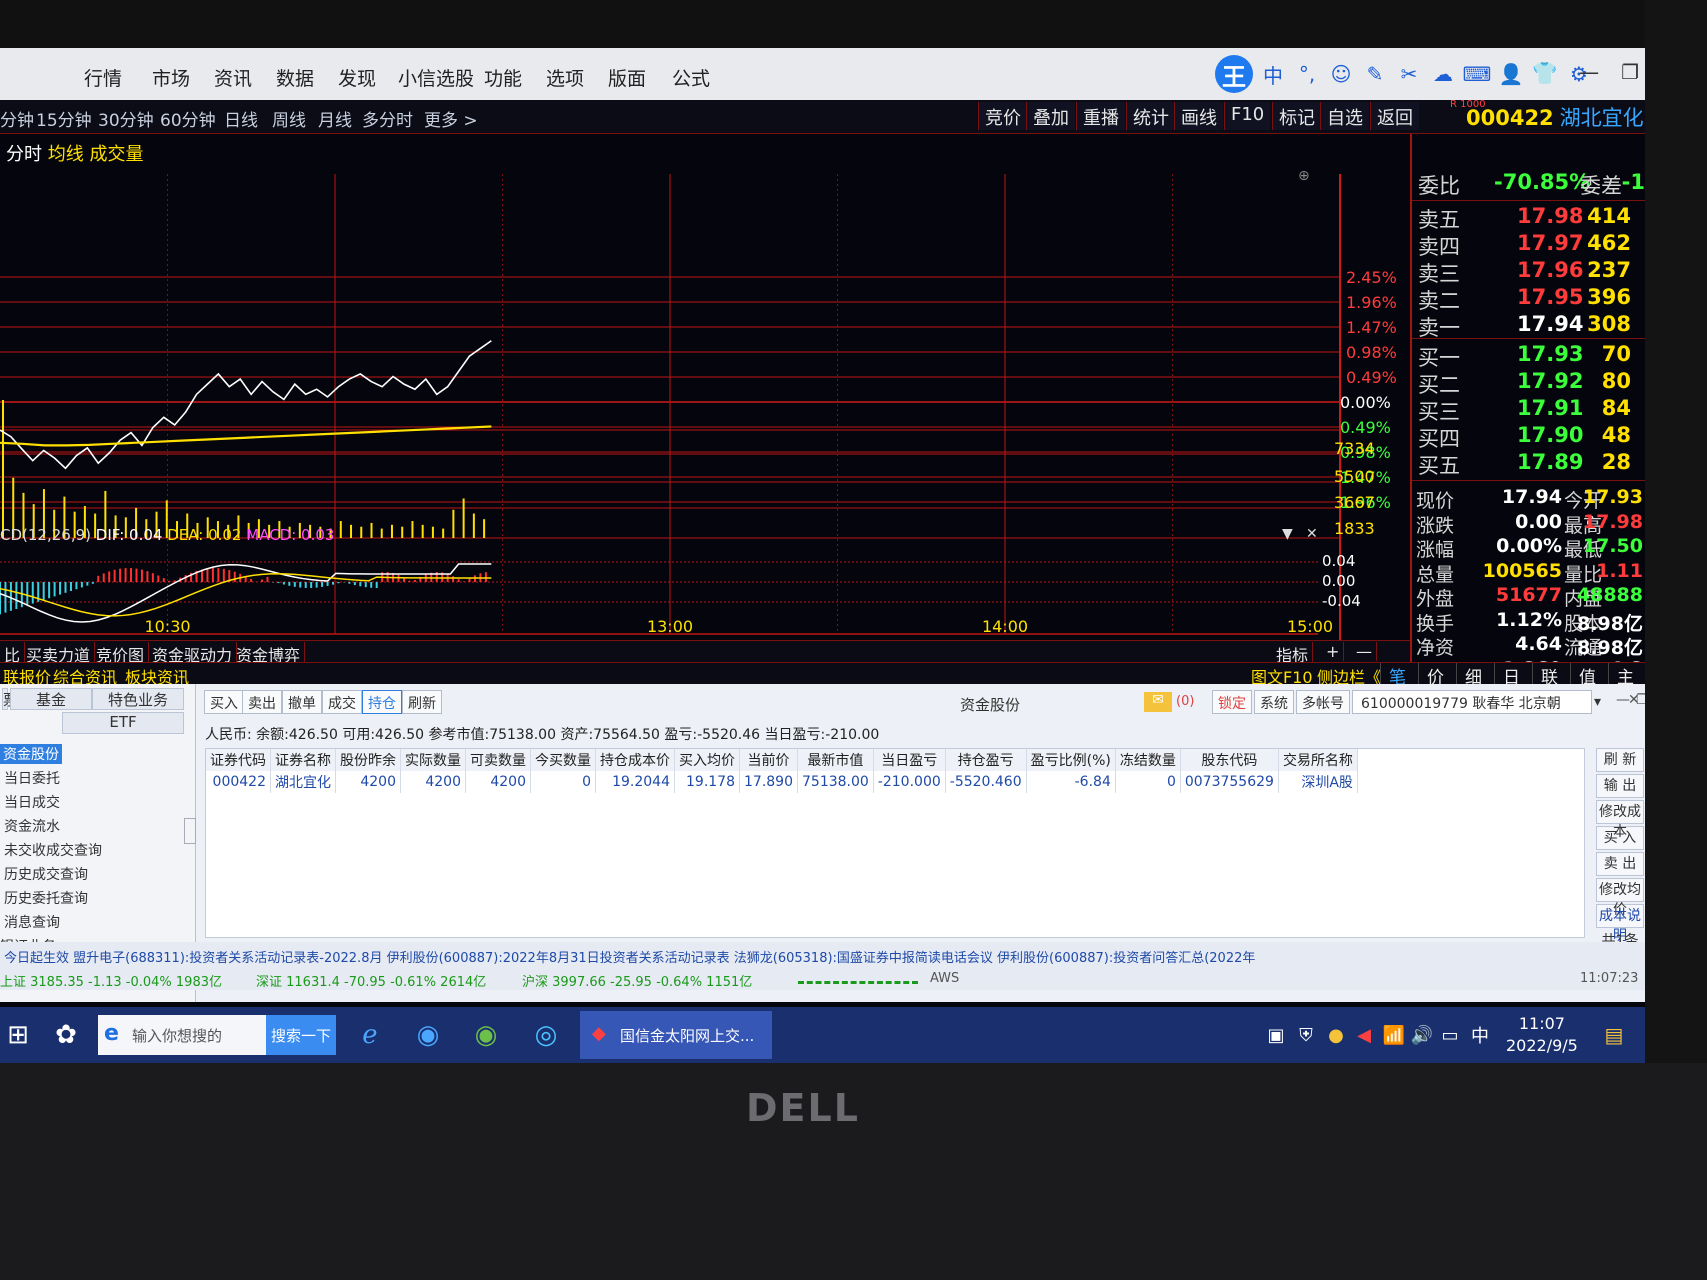 The height and width of the screenshot is (1280, 1707). Describe the element at coordinates (32, 778) in the screenshot. I see `nav-today-orders: 当日委托` at that location.